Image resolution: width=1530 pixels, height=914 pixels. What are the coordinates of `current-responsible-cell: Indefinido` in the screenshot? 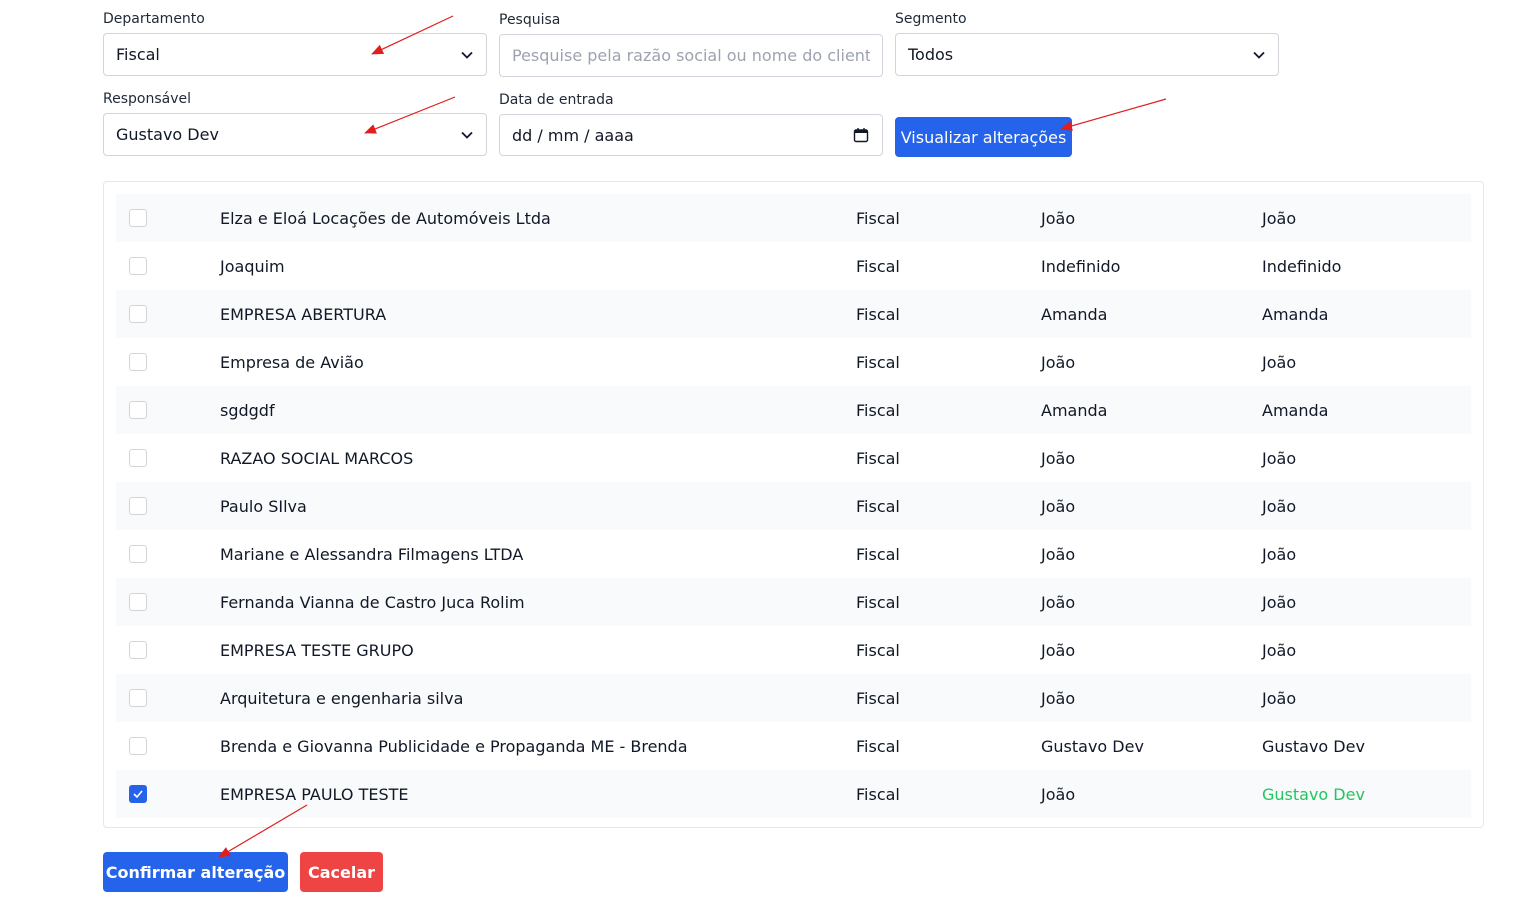 It's located at (1081, 266).